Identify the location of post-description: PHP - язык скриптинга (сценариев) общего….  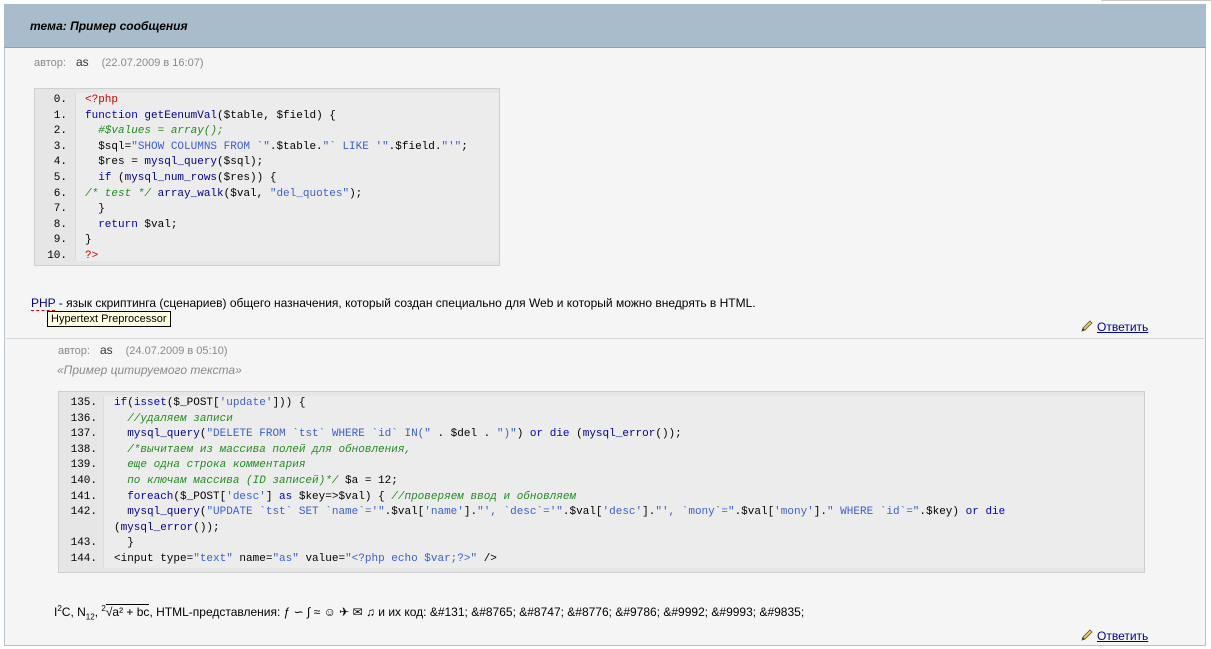
(393, 303).